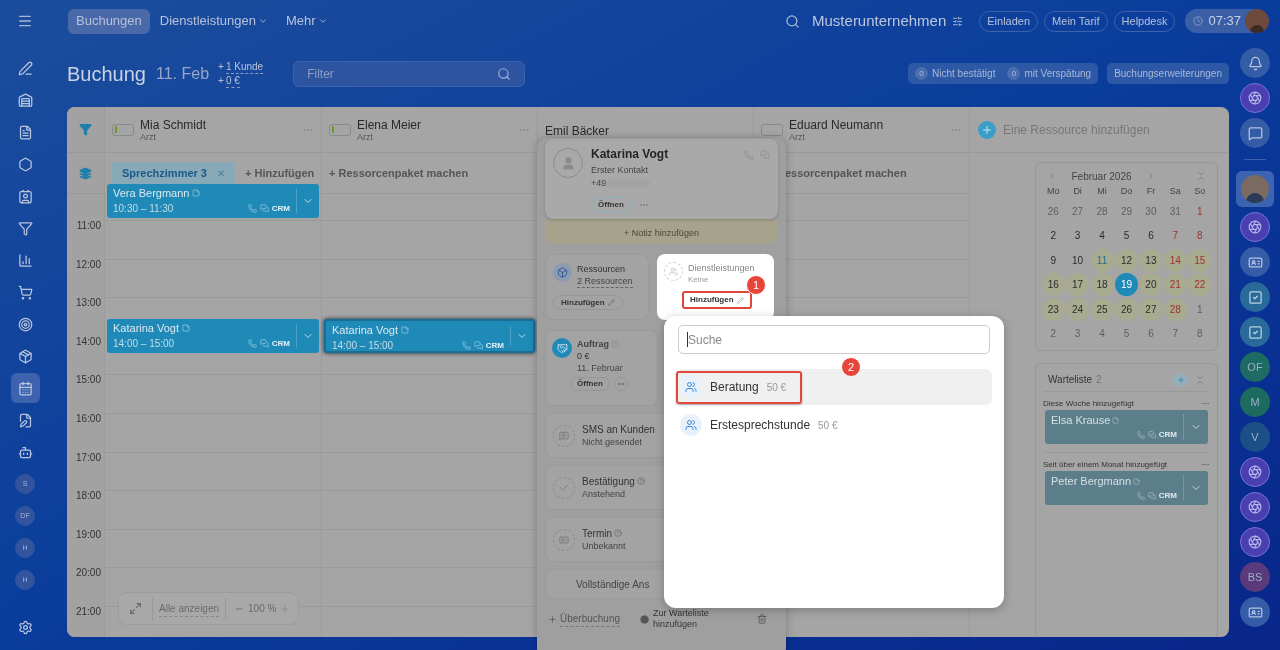 Image resolution: width=1280 pixels, height=650 pixels. Describe the element at coordinates (85, 129) in the screenshot. I see `funnel-icon` at that location.